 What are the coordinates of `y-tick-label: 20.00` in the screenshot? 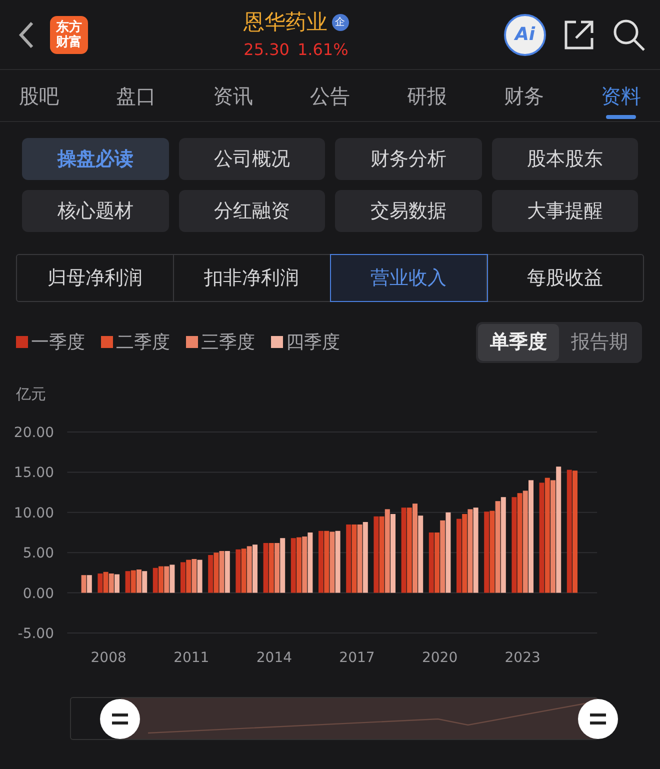 It's located at (34, 432).